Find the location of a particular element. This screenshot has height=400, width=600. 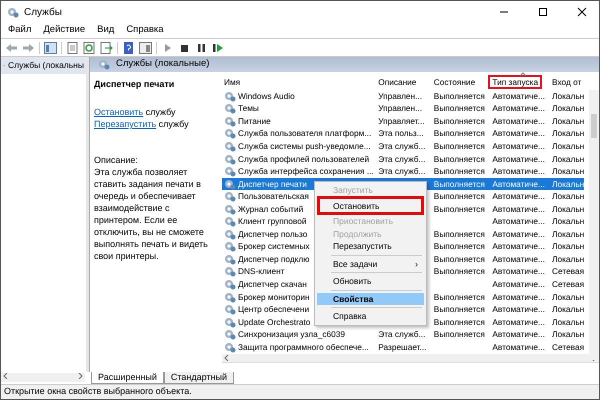

service-name: Диспетчер скачан is located at coordinates (272, 284).